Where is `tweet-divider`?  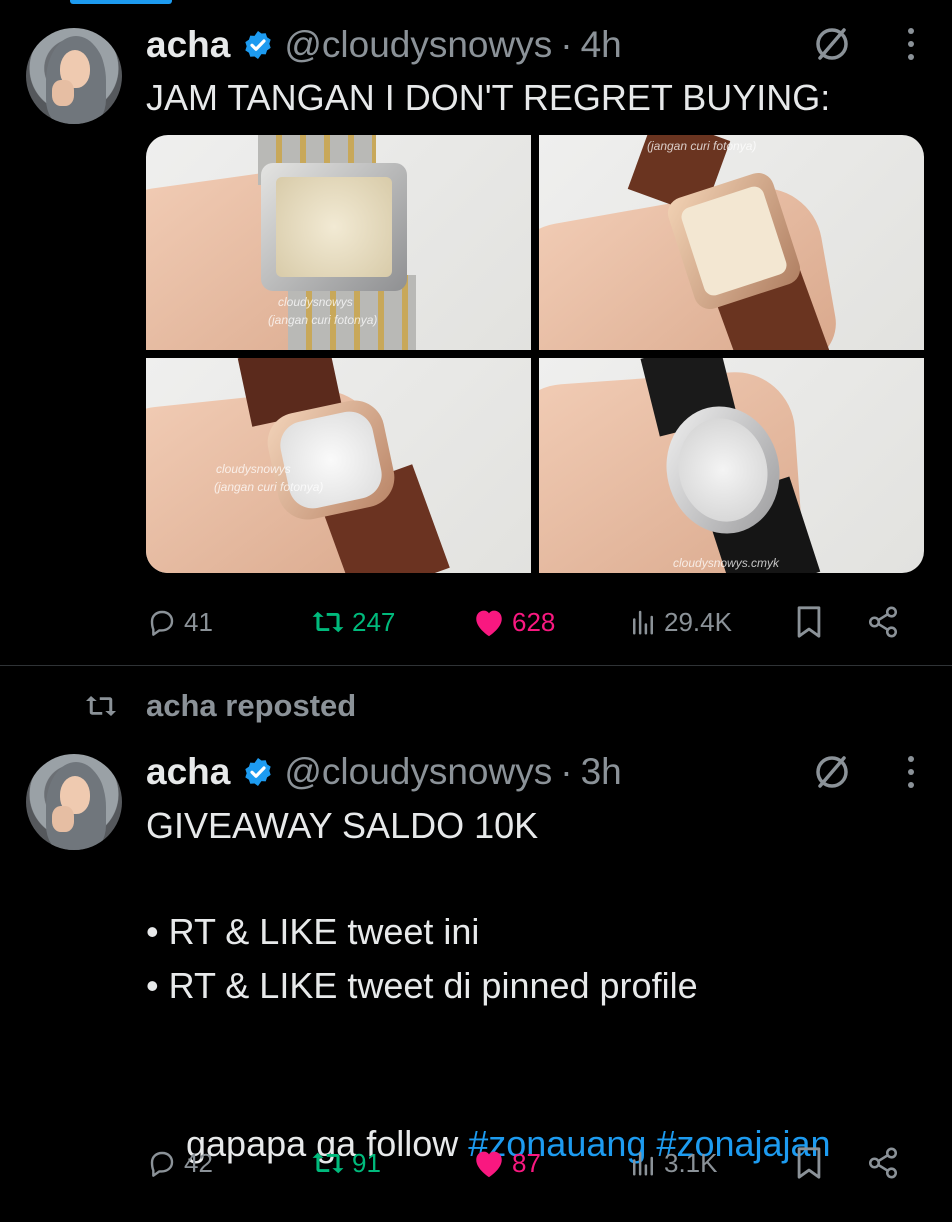 tweet-divider is located at coordinates (476, 665).